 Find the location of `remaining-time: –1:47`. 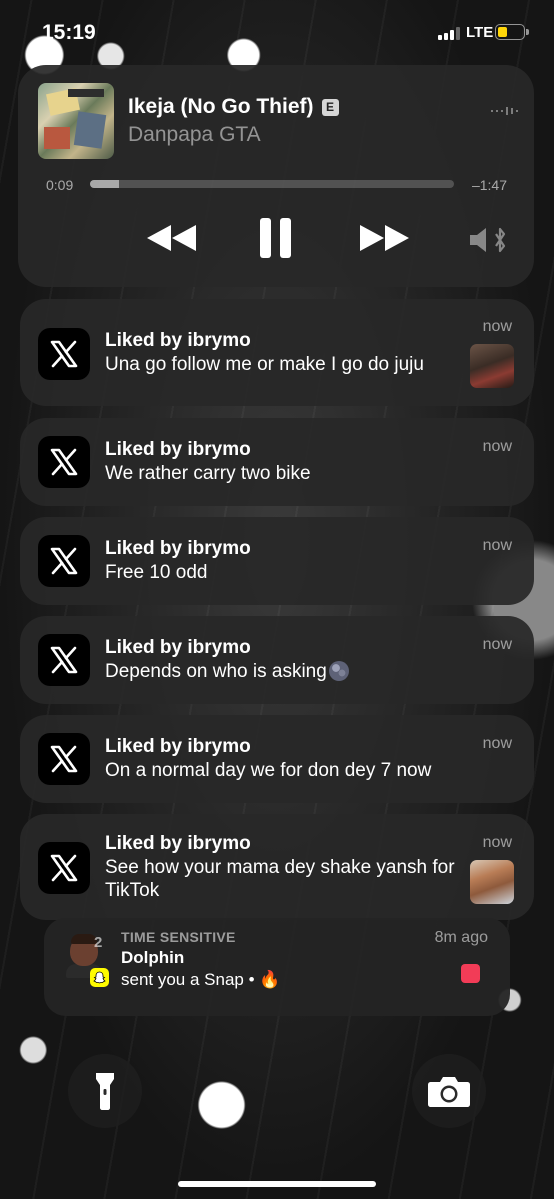

remaining-time: –1:47 is located at coordinates (489, 185).